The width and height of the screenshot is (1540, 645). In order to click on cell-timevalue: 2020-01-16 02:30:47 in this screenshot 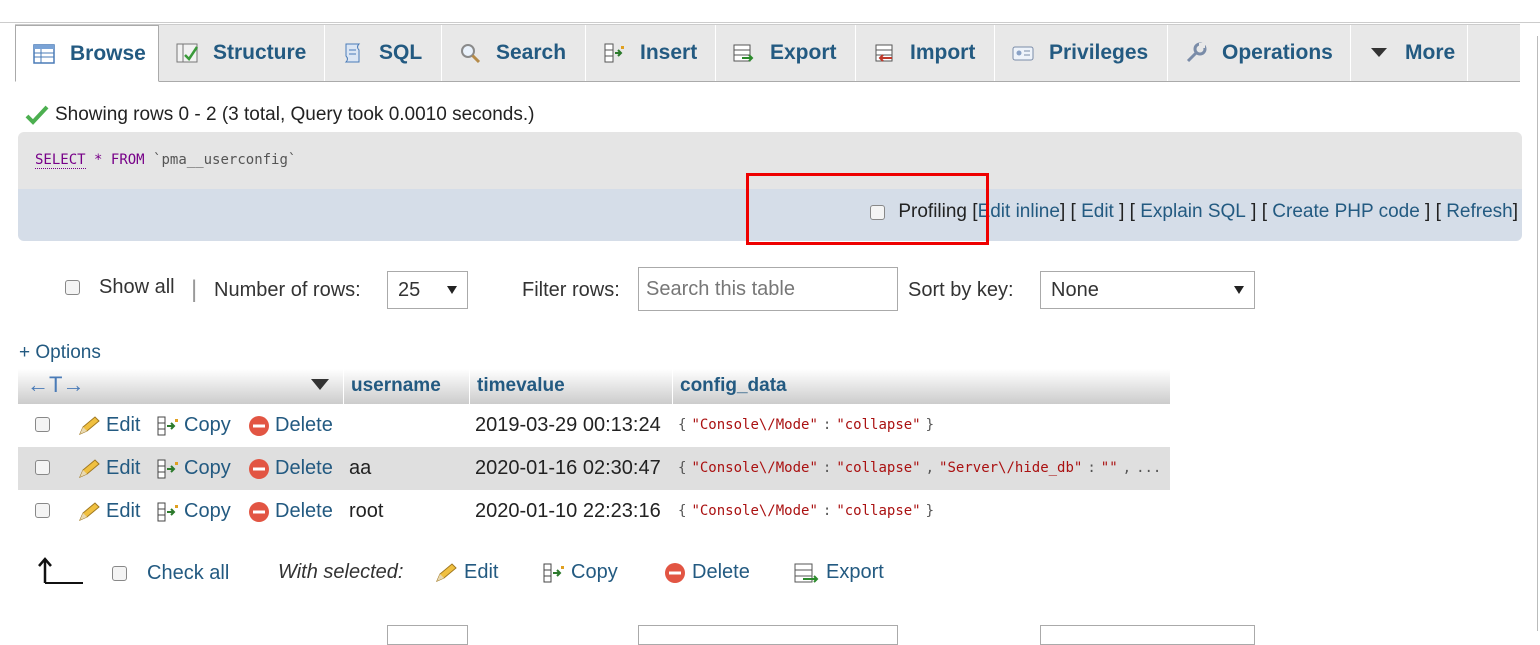, I will do `click(568, 468)`.